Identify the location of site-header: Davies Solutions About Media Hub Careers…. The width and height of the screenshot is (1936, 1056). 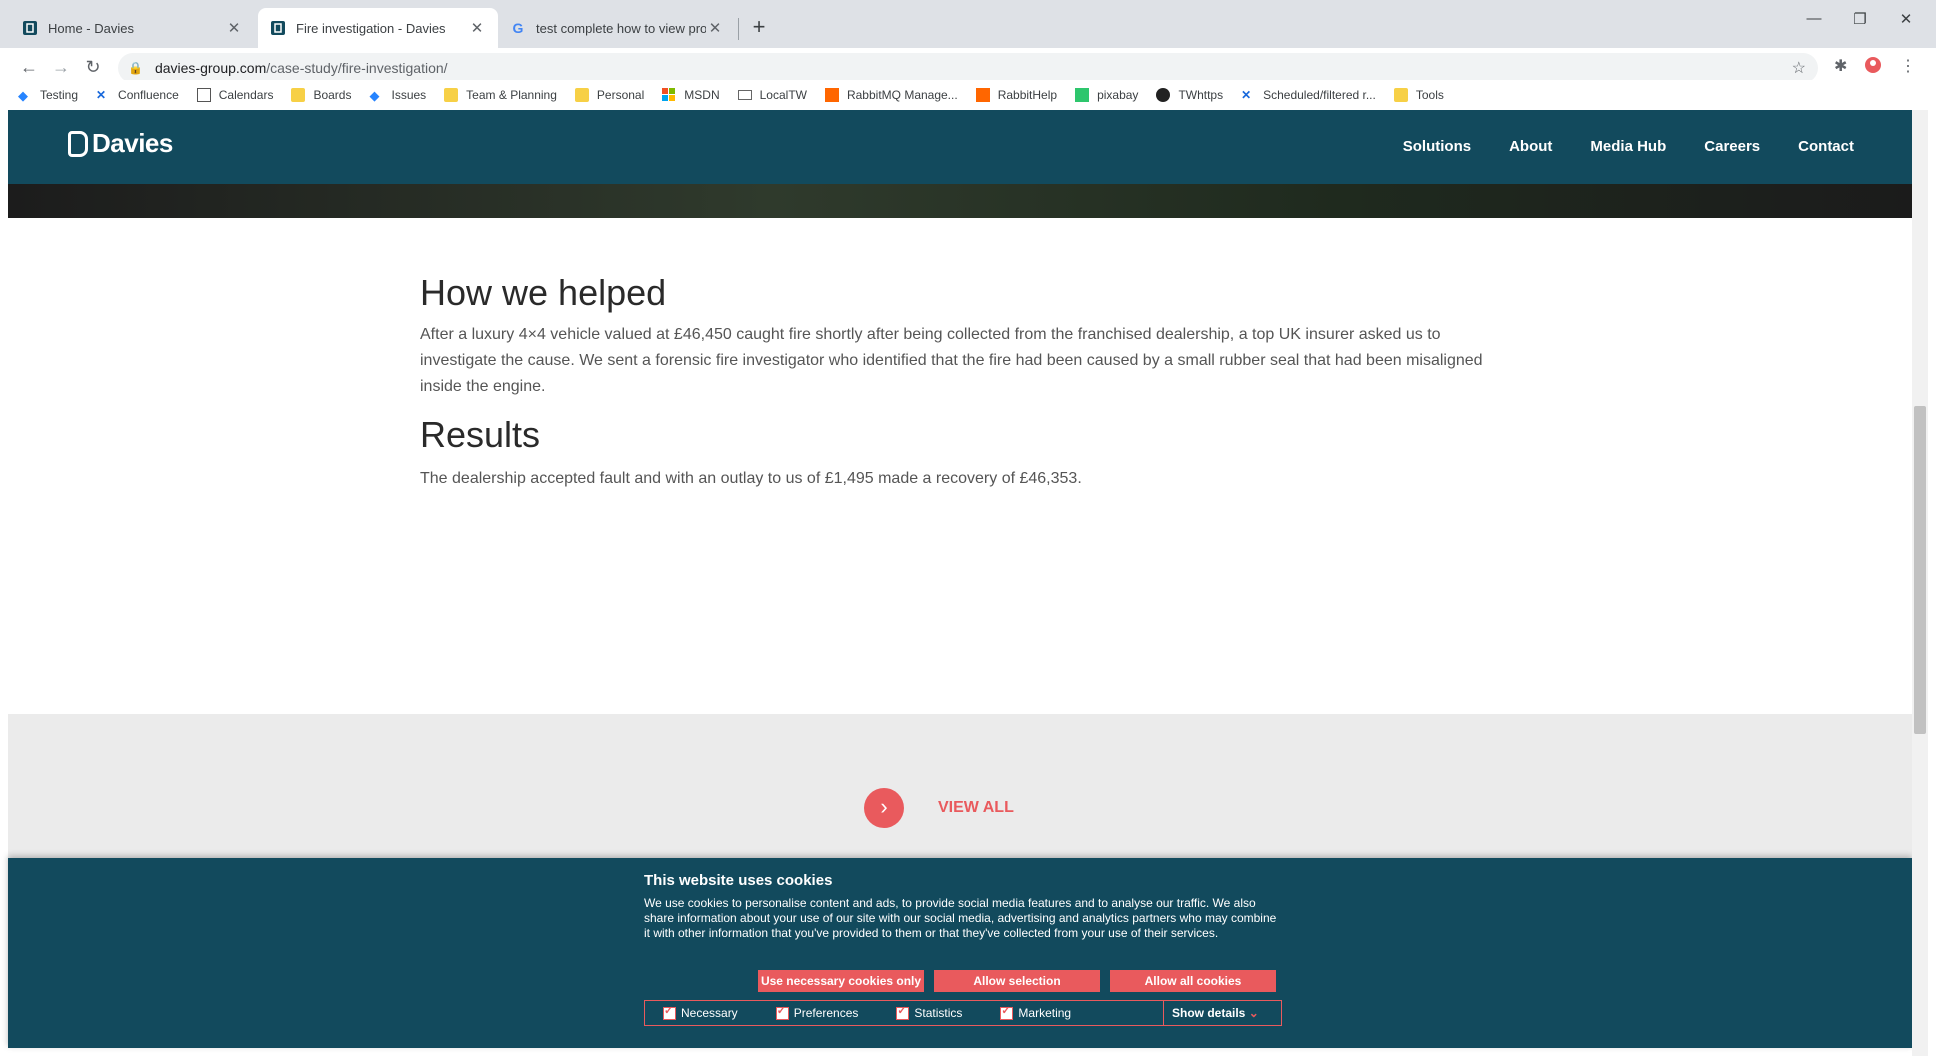
(960, 147).